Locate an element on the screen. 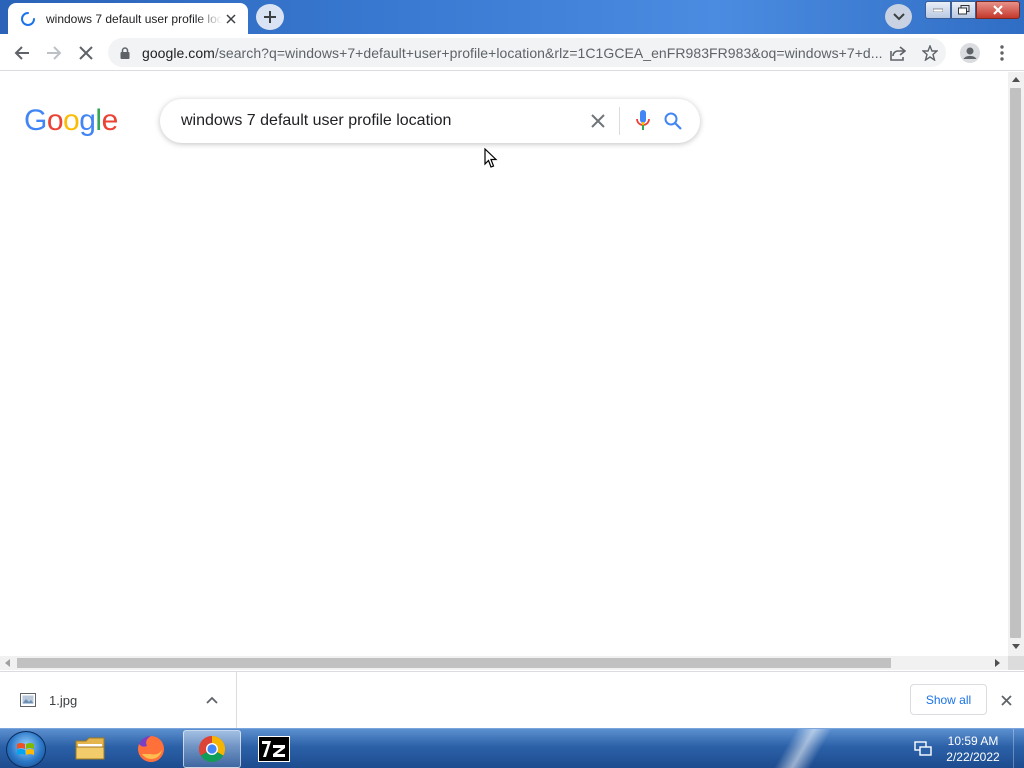 The height and width of the screenshot is (768, 1024). tab-search-button is located at coordinates (898, 16).